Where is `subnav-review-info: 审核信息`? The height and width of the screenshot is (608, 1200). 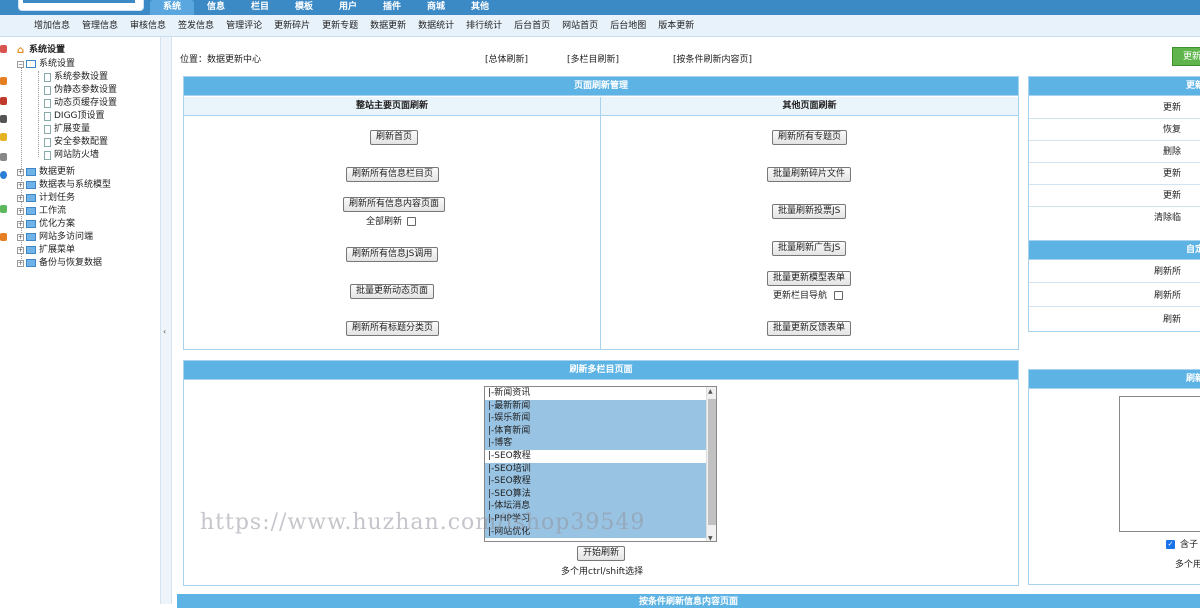
subnav-review-info: 审核信息 is located at coordinates (148, 25).